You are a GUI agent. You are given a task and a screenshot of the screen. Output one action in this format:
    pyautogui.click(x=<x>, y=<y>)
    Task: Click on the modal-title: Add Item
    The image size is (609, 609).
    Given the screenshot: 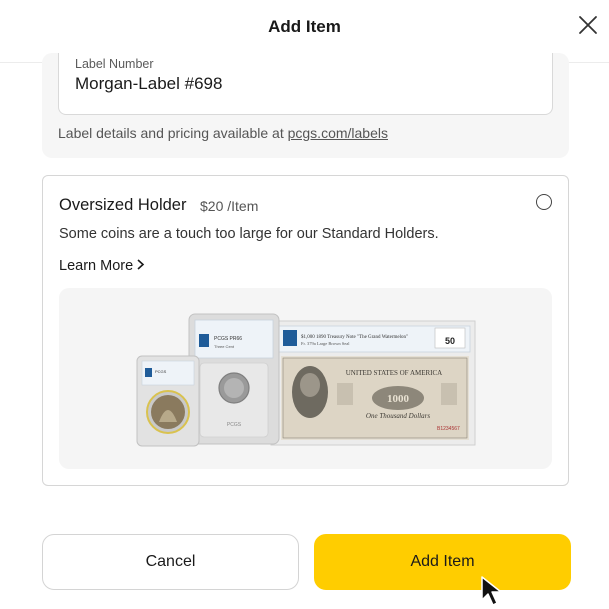 What is the action you would take?
    pyautogui.click(x=304, y=26)
    